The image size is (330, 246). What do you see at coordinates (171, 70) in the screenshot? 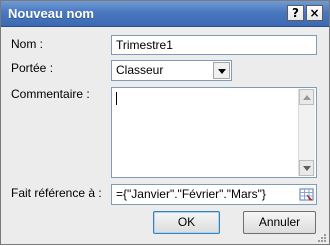
I see `scope-select: Classeur` at bounding box center [171, 70].